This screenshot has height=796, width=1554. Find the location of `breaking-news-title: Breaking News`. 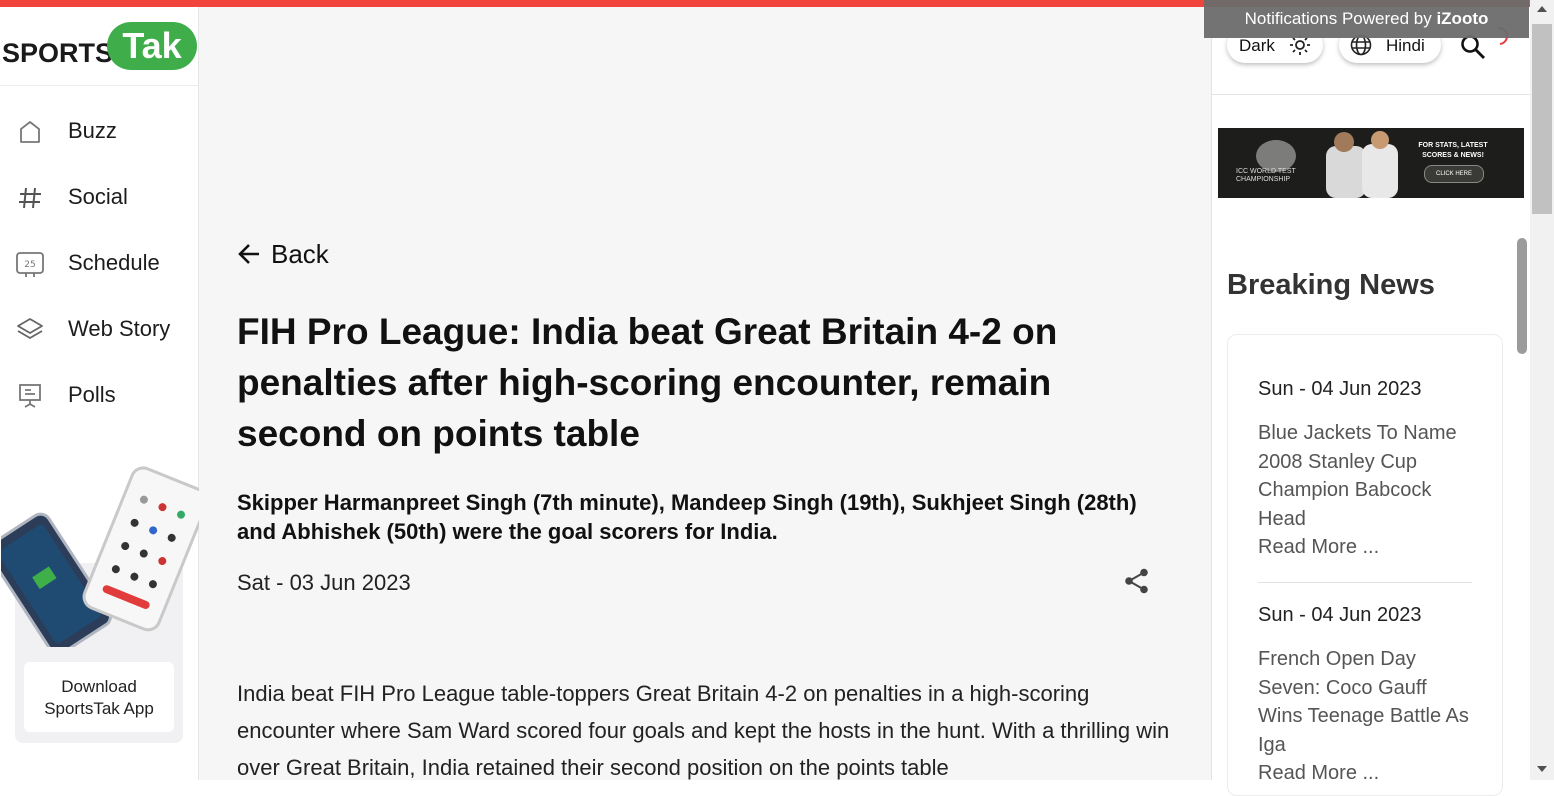

breaking-news-title: Breaking News is located at coordinates (1331, 285).